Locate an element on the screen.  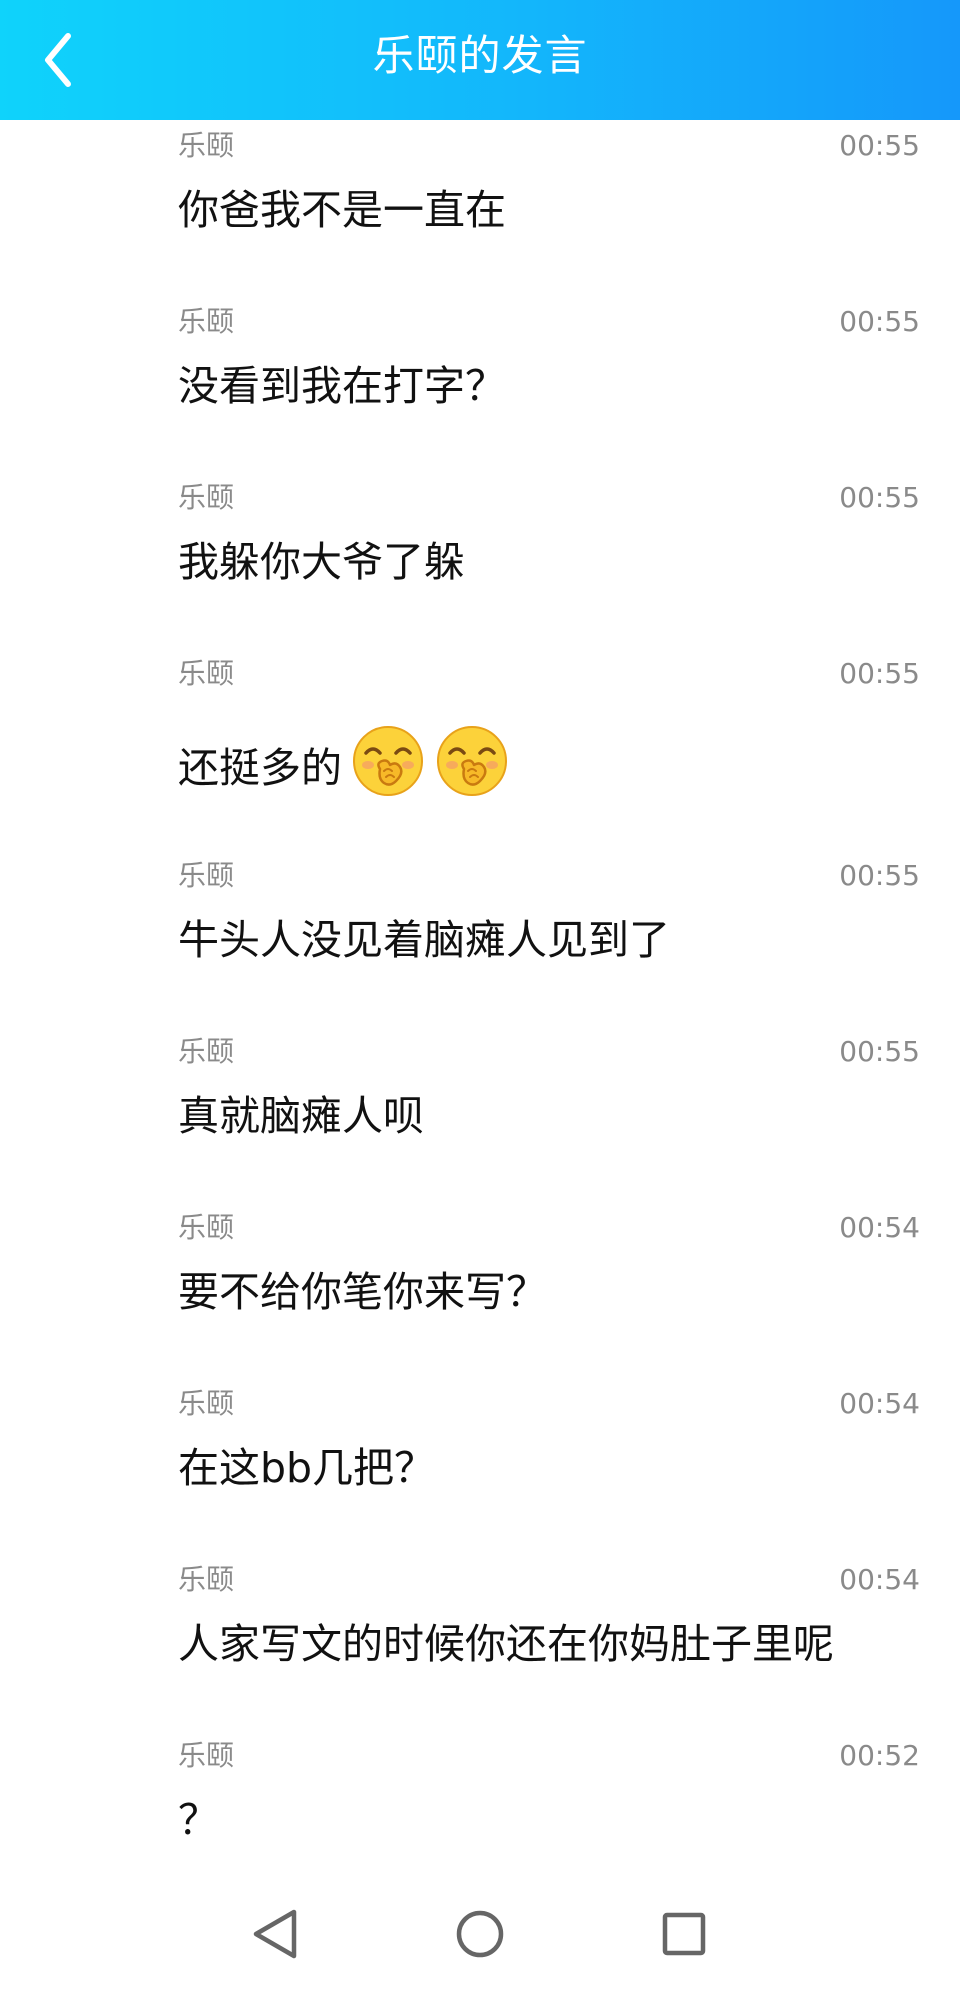
nav-back-button is located at coordinates (276, 1934).